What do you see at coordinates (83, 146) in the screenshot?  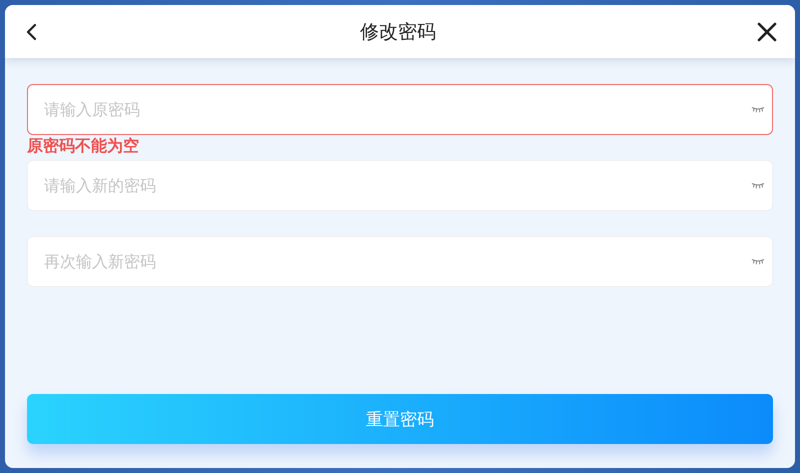 I see `error-message: 原密码不能为空` at bounding box center [83, 146].